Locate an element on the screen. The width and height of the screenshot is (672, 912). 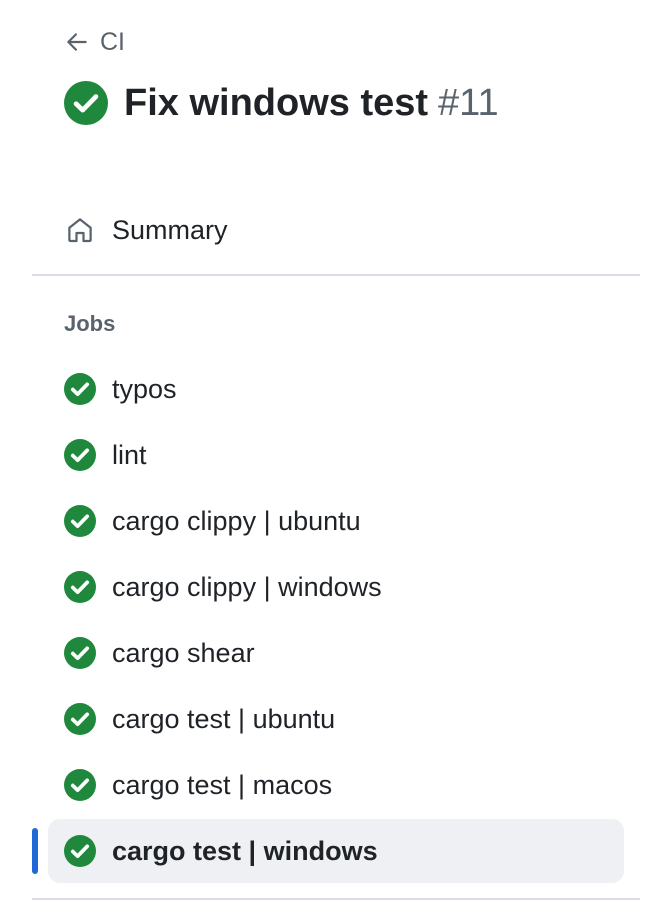
job-item: cargo clippy | ubuntu is located at coordinates (336, 521).